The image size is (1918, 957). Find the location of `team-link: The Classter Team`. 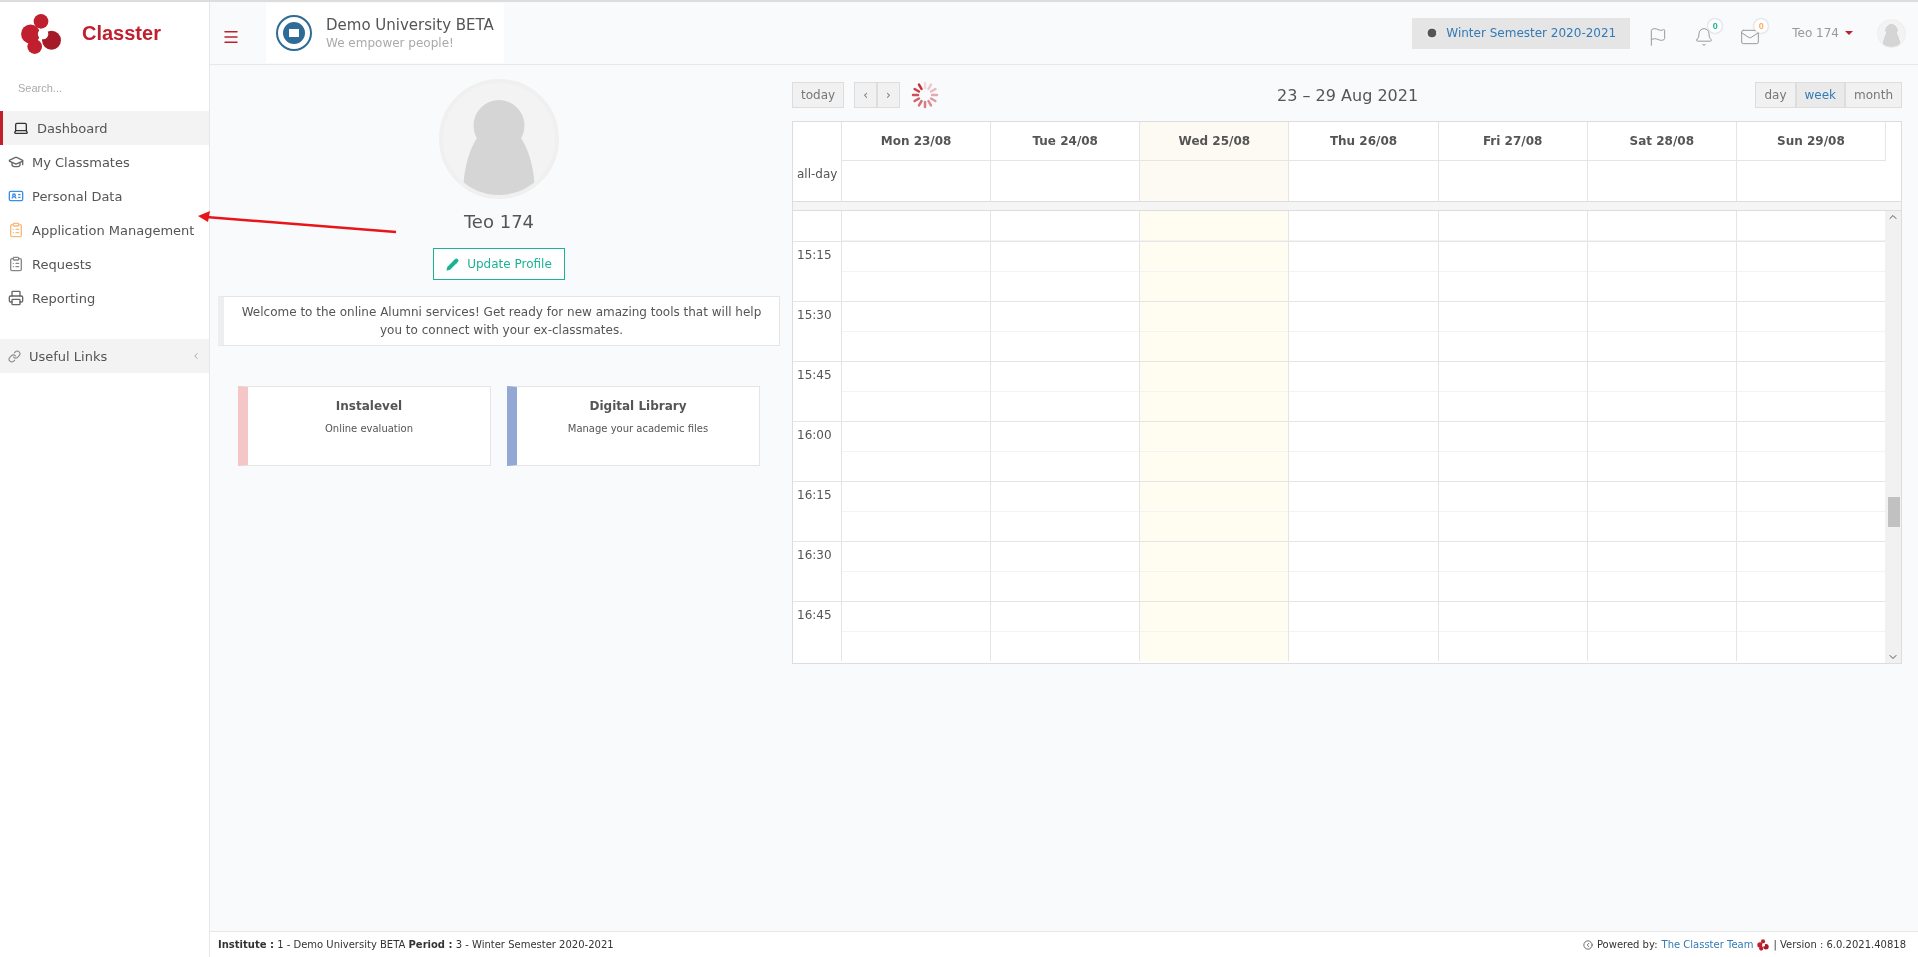

team-link: The Classter Team is located at coordinates (1707, 944).